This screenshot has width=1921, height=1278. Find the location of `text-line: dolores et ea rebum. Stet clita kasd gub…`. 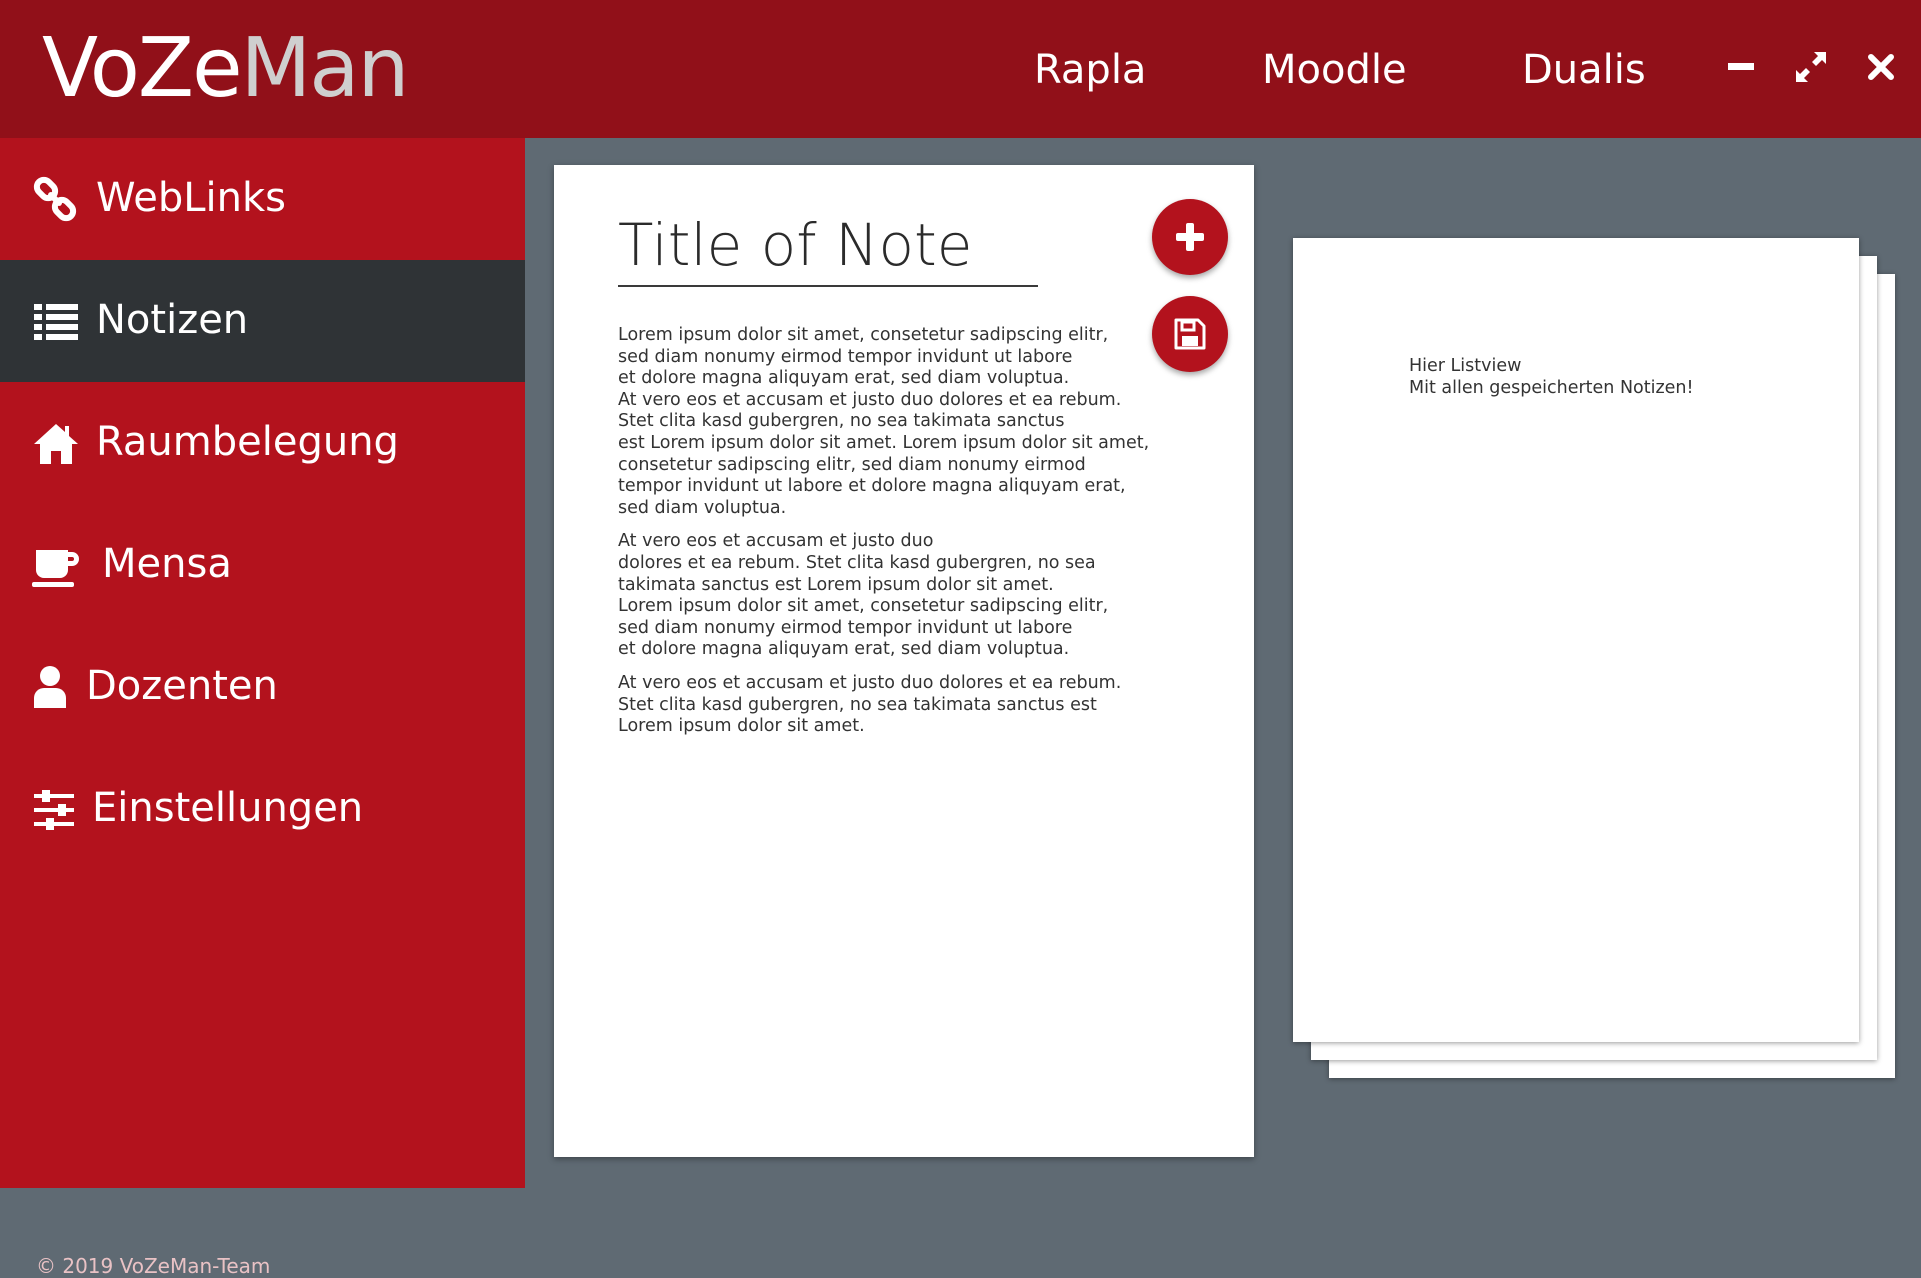

text-line: dolores et ea rebum. Stet clita kasd gub… is located at coordinates (857, 562).